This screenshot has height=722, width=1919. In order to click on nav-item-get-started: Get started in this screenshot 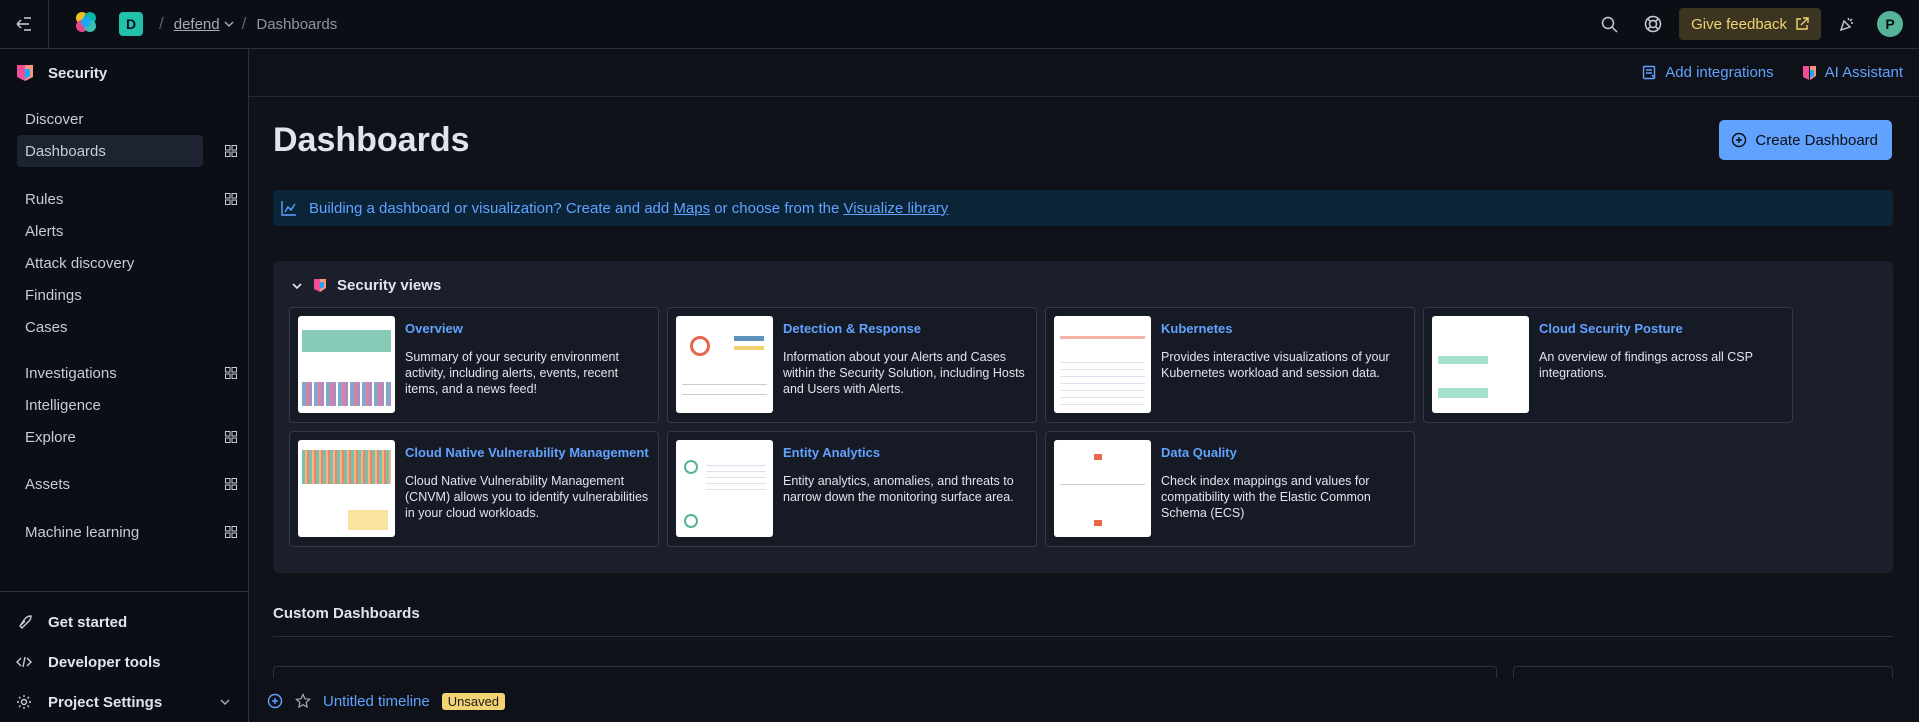, I will do `click(124, 622)`.